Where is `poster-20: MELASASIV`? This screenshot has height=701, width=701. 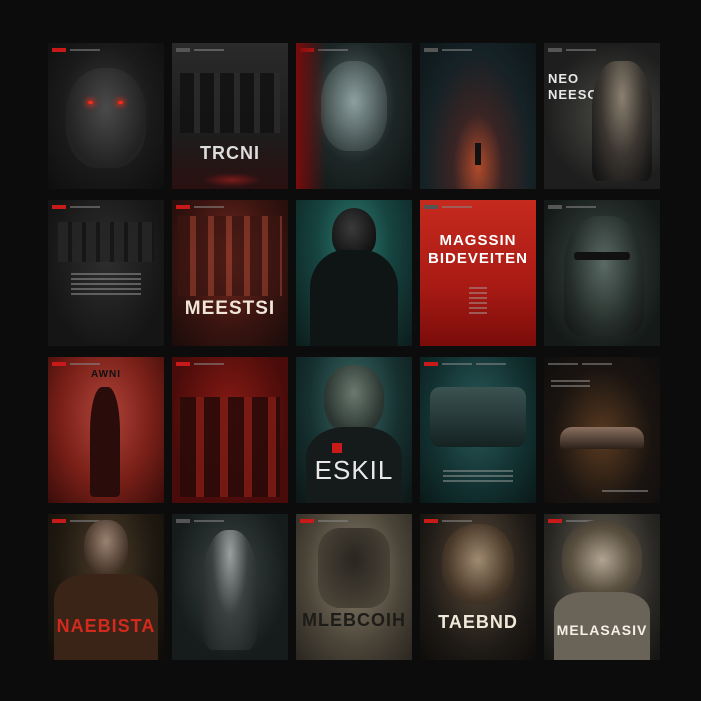
poster-20: MELASASIV is located at coordinates (602, 587).